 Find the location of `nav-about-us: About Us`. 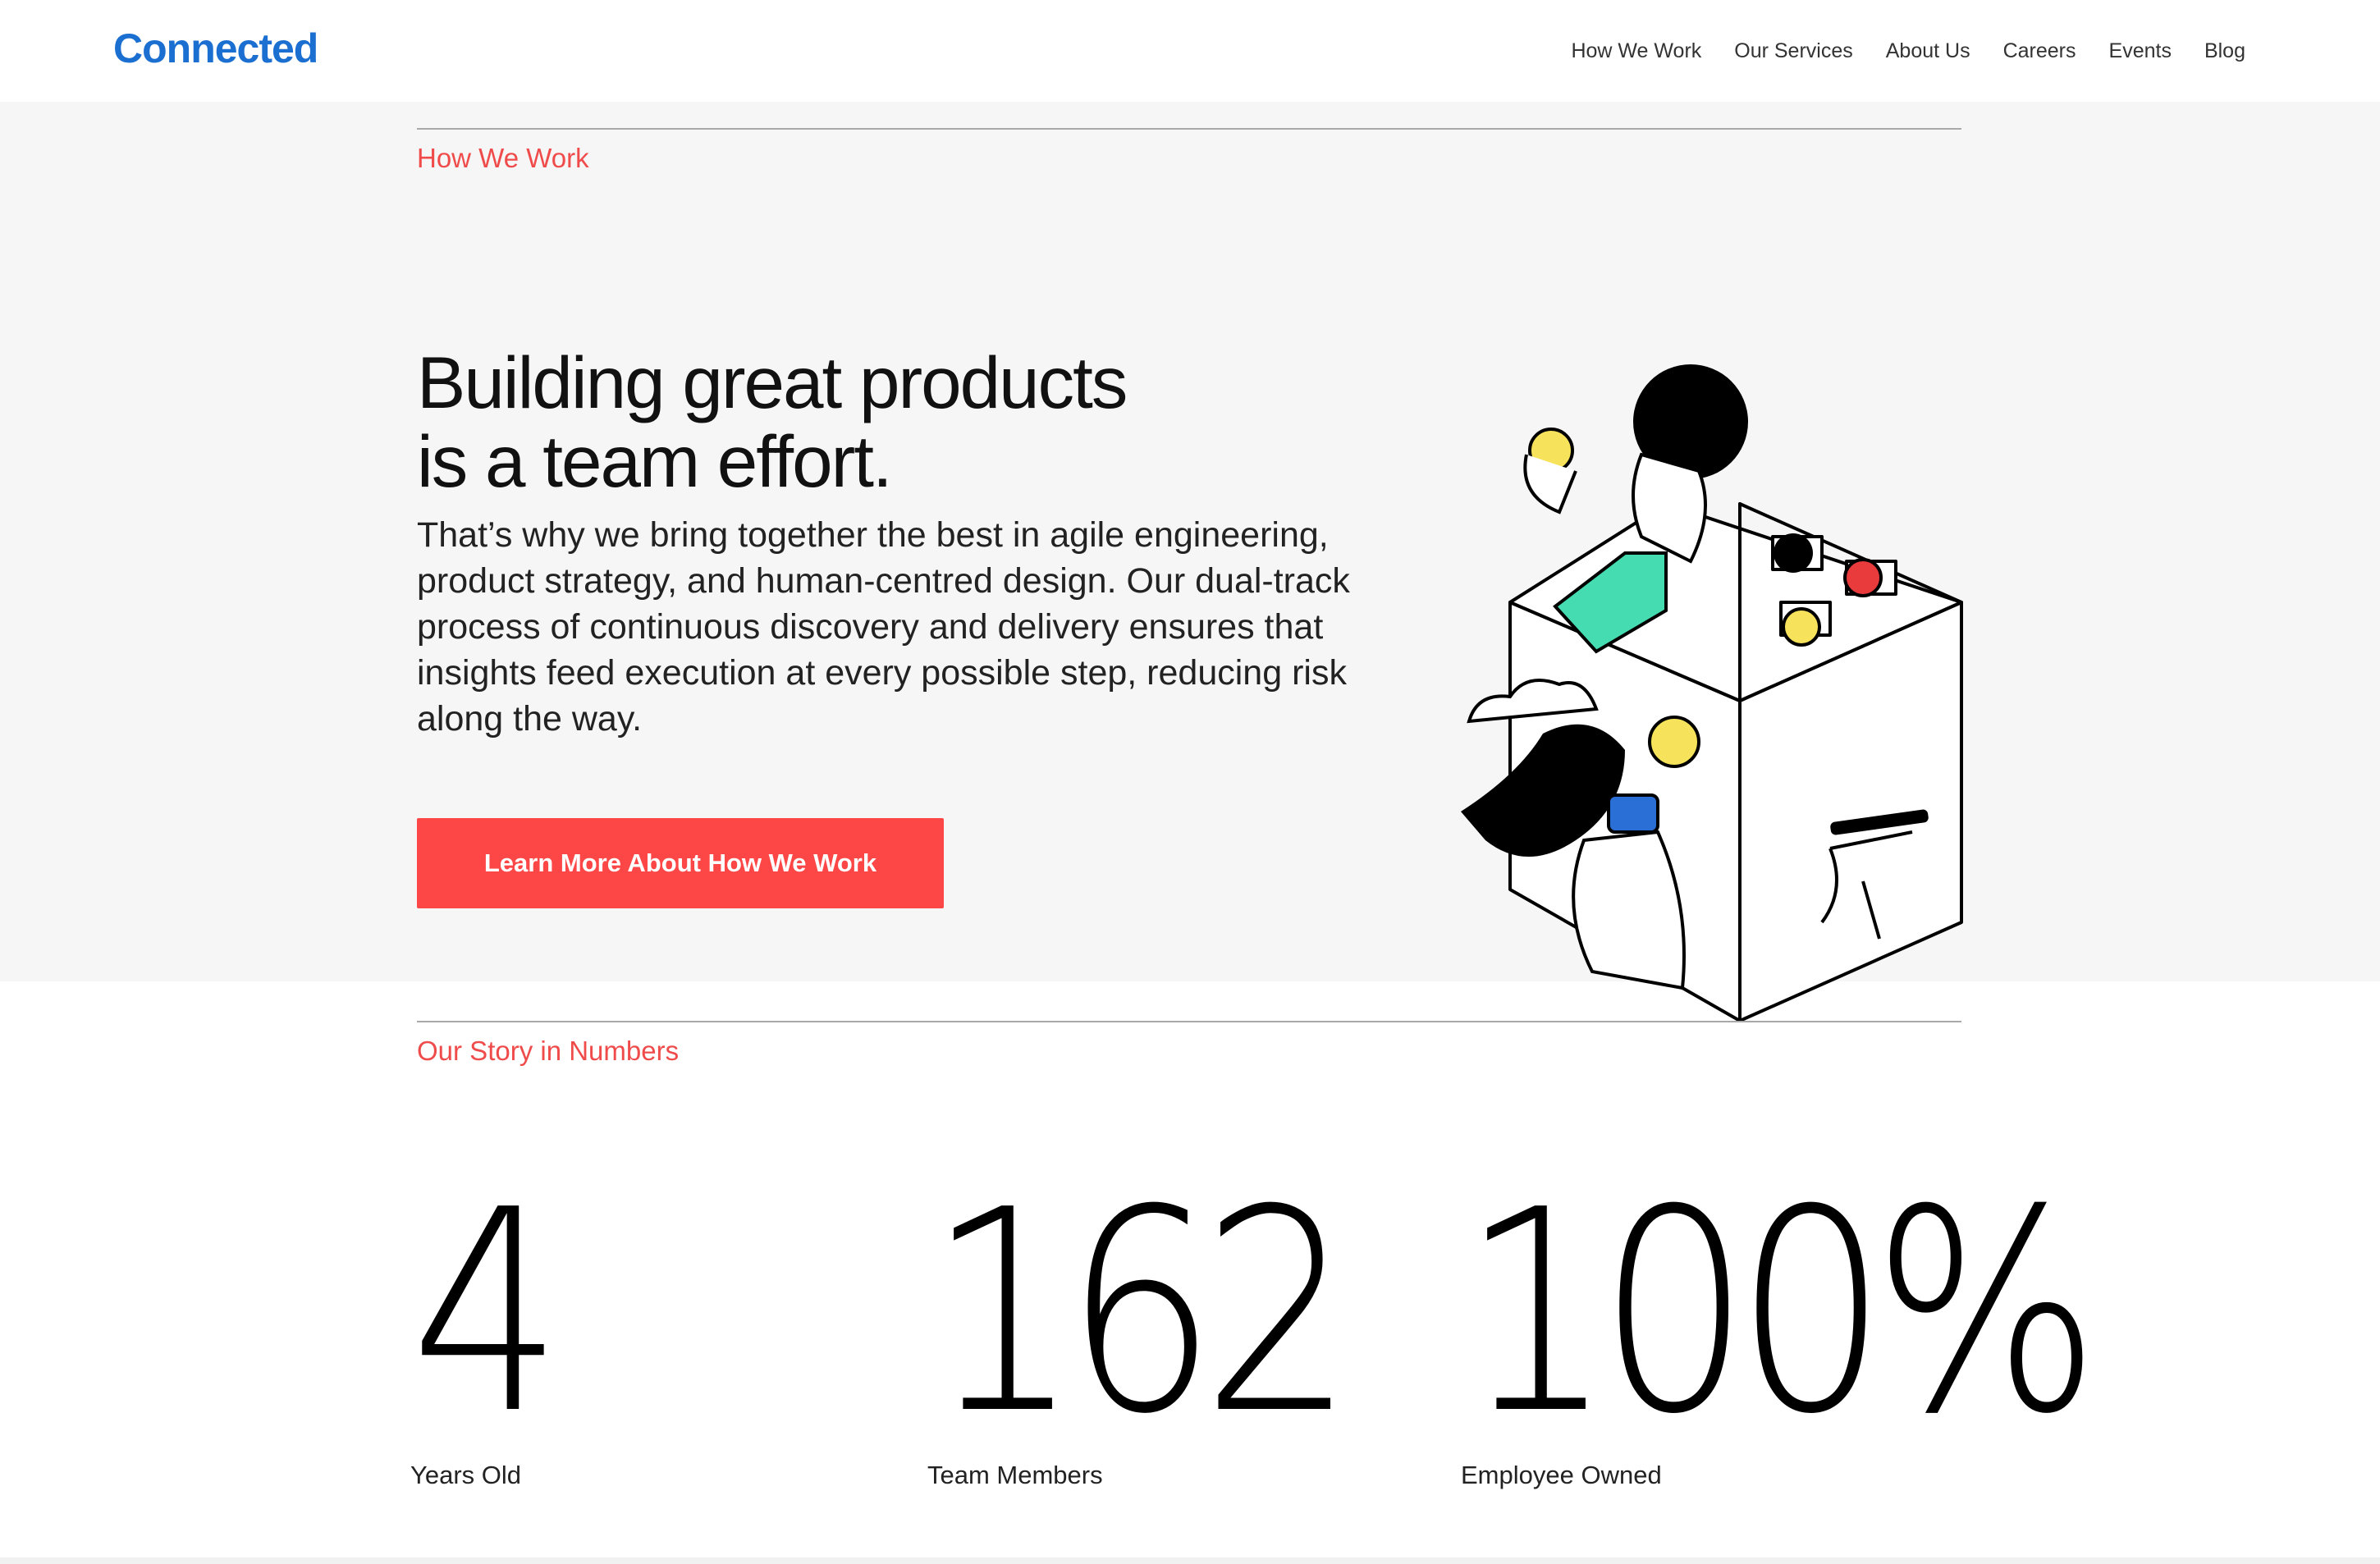

nav-about-us: About Us is located at coordinates (1928, 51).